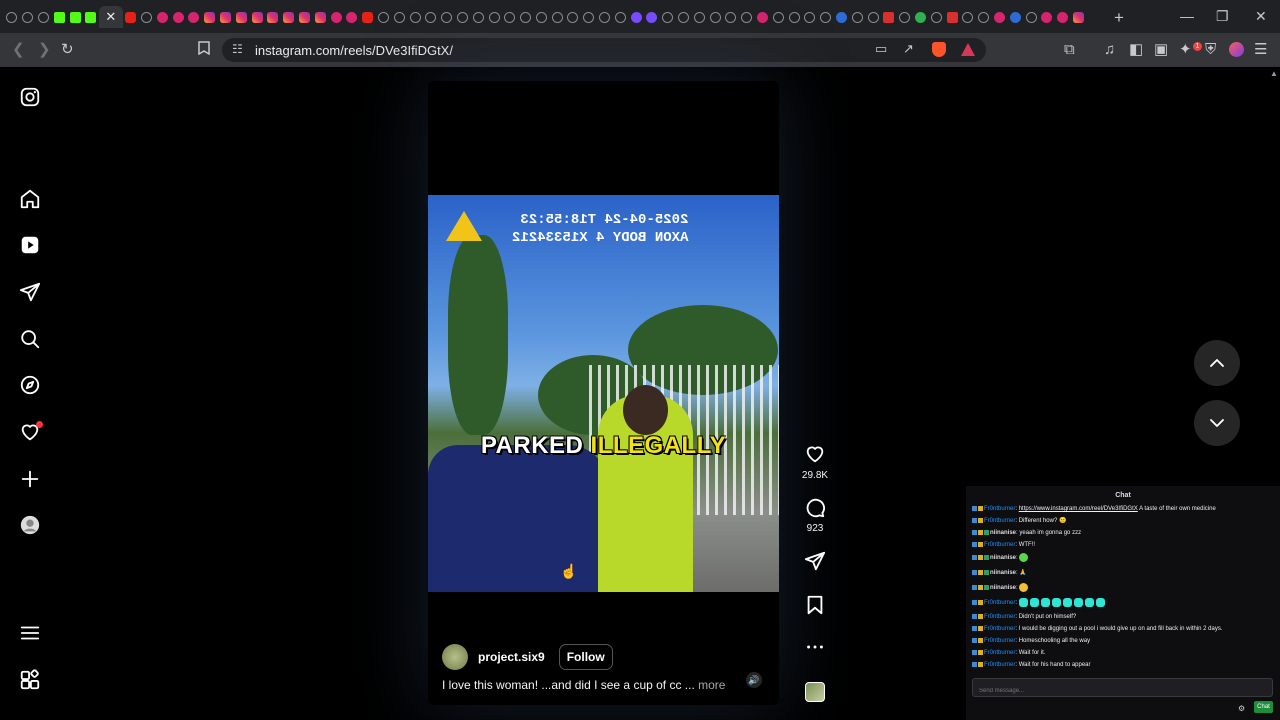 This screenshot has width=1280, height=720. What do you see at coordinates (815, 456) in the screenshot?
I see `like-icon` at bounding box center [815, 456].